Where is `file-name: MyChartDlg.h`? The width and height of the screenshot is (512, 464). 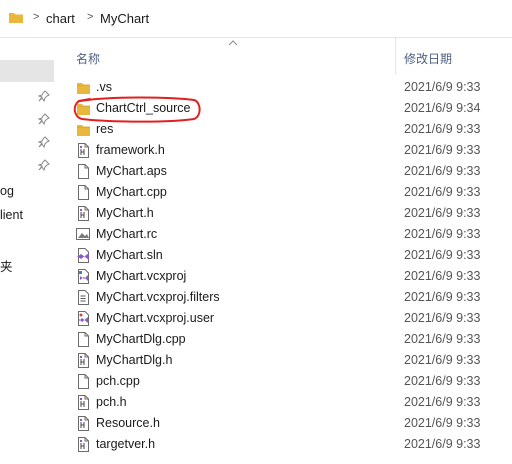 file-name: MyChartDlg.h is located at coordinates (134, 360).